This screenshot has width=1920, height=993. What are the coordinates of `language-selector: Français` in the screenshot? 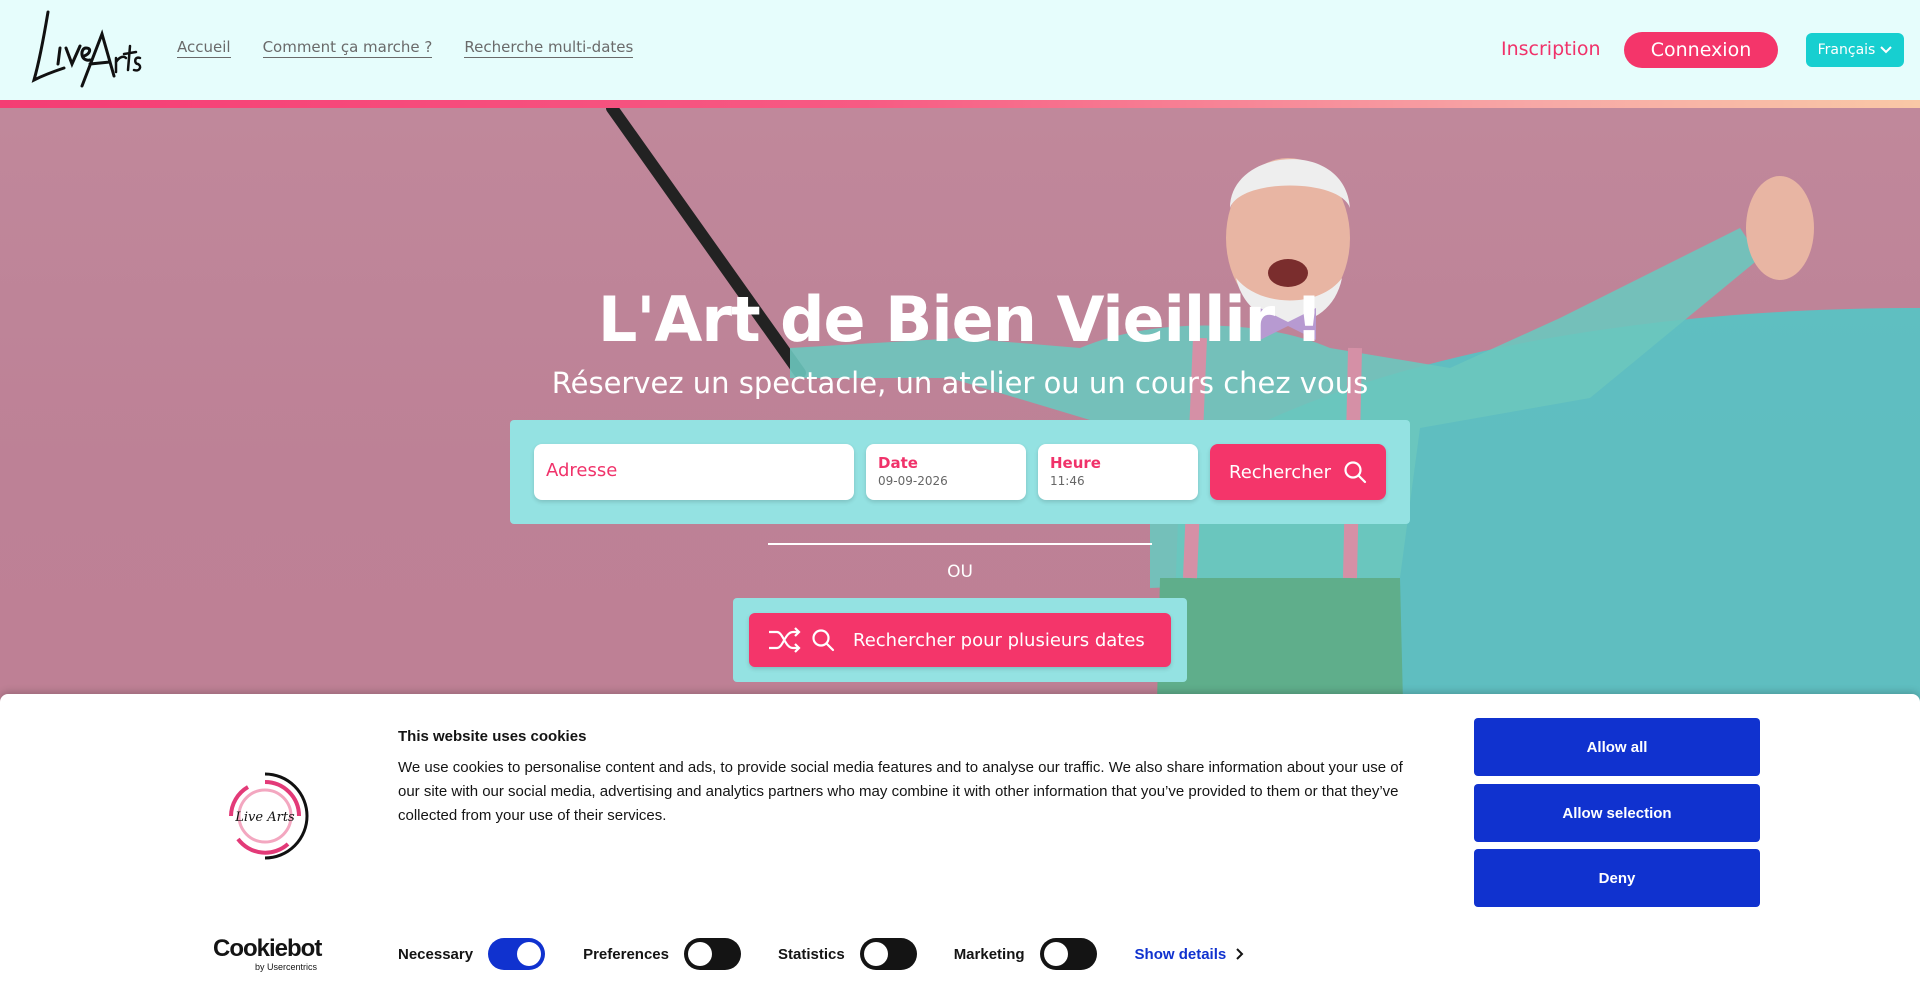 It's located at (1855, 50).